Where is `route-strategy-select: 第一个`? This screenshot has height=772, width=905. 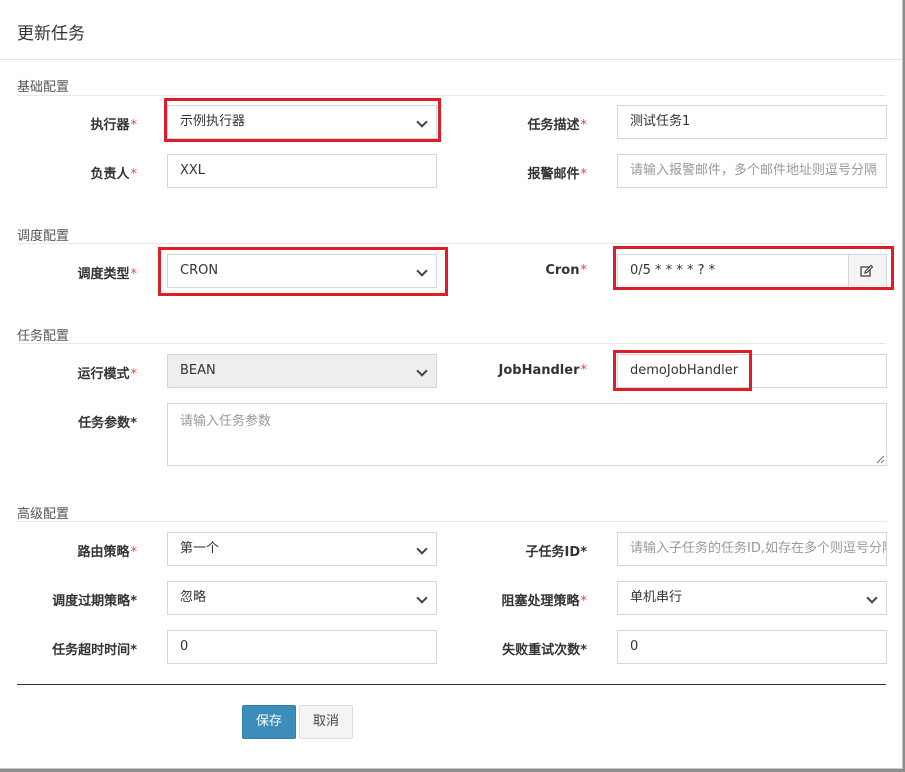
route-strategy-select: 第一个 is located at coordinates (302, 549).